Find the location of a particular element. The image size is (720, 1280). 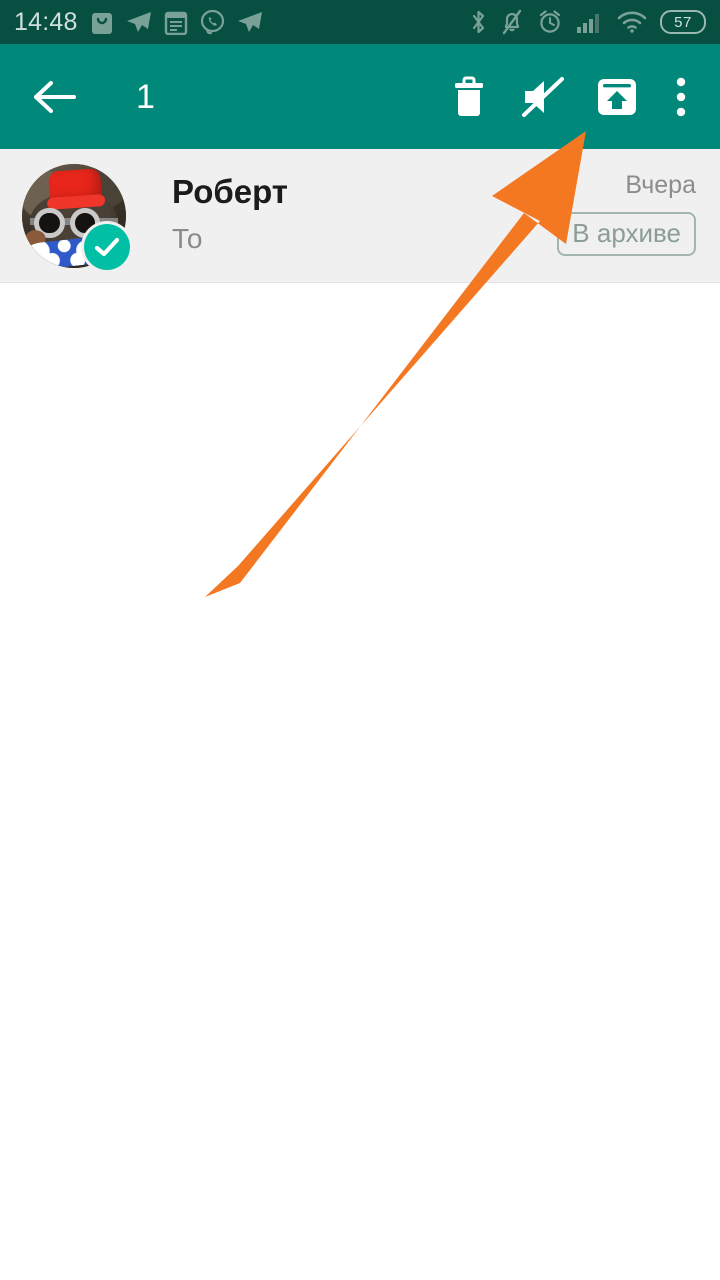

telegram-plane-icon is located at coordinates (139, 22).